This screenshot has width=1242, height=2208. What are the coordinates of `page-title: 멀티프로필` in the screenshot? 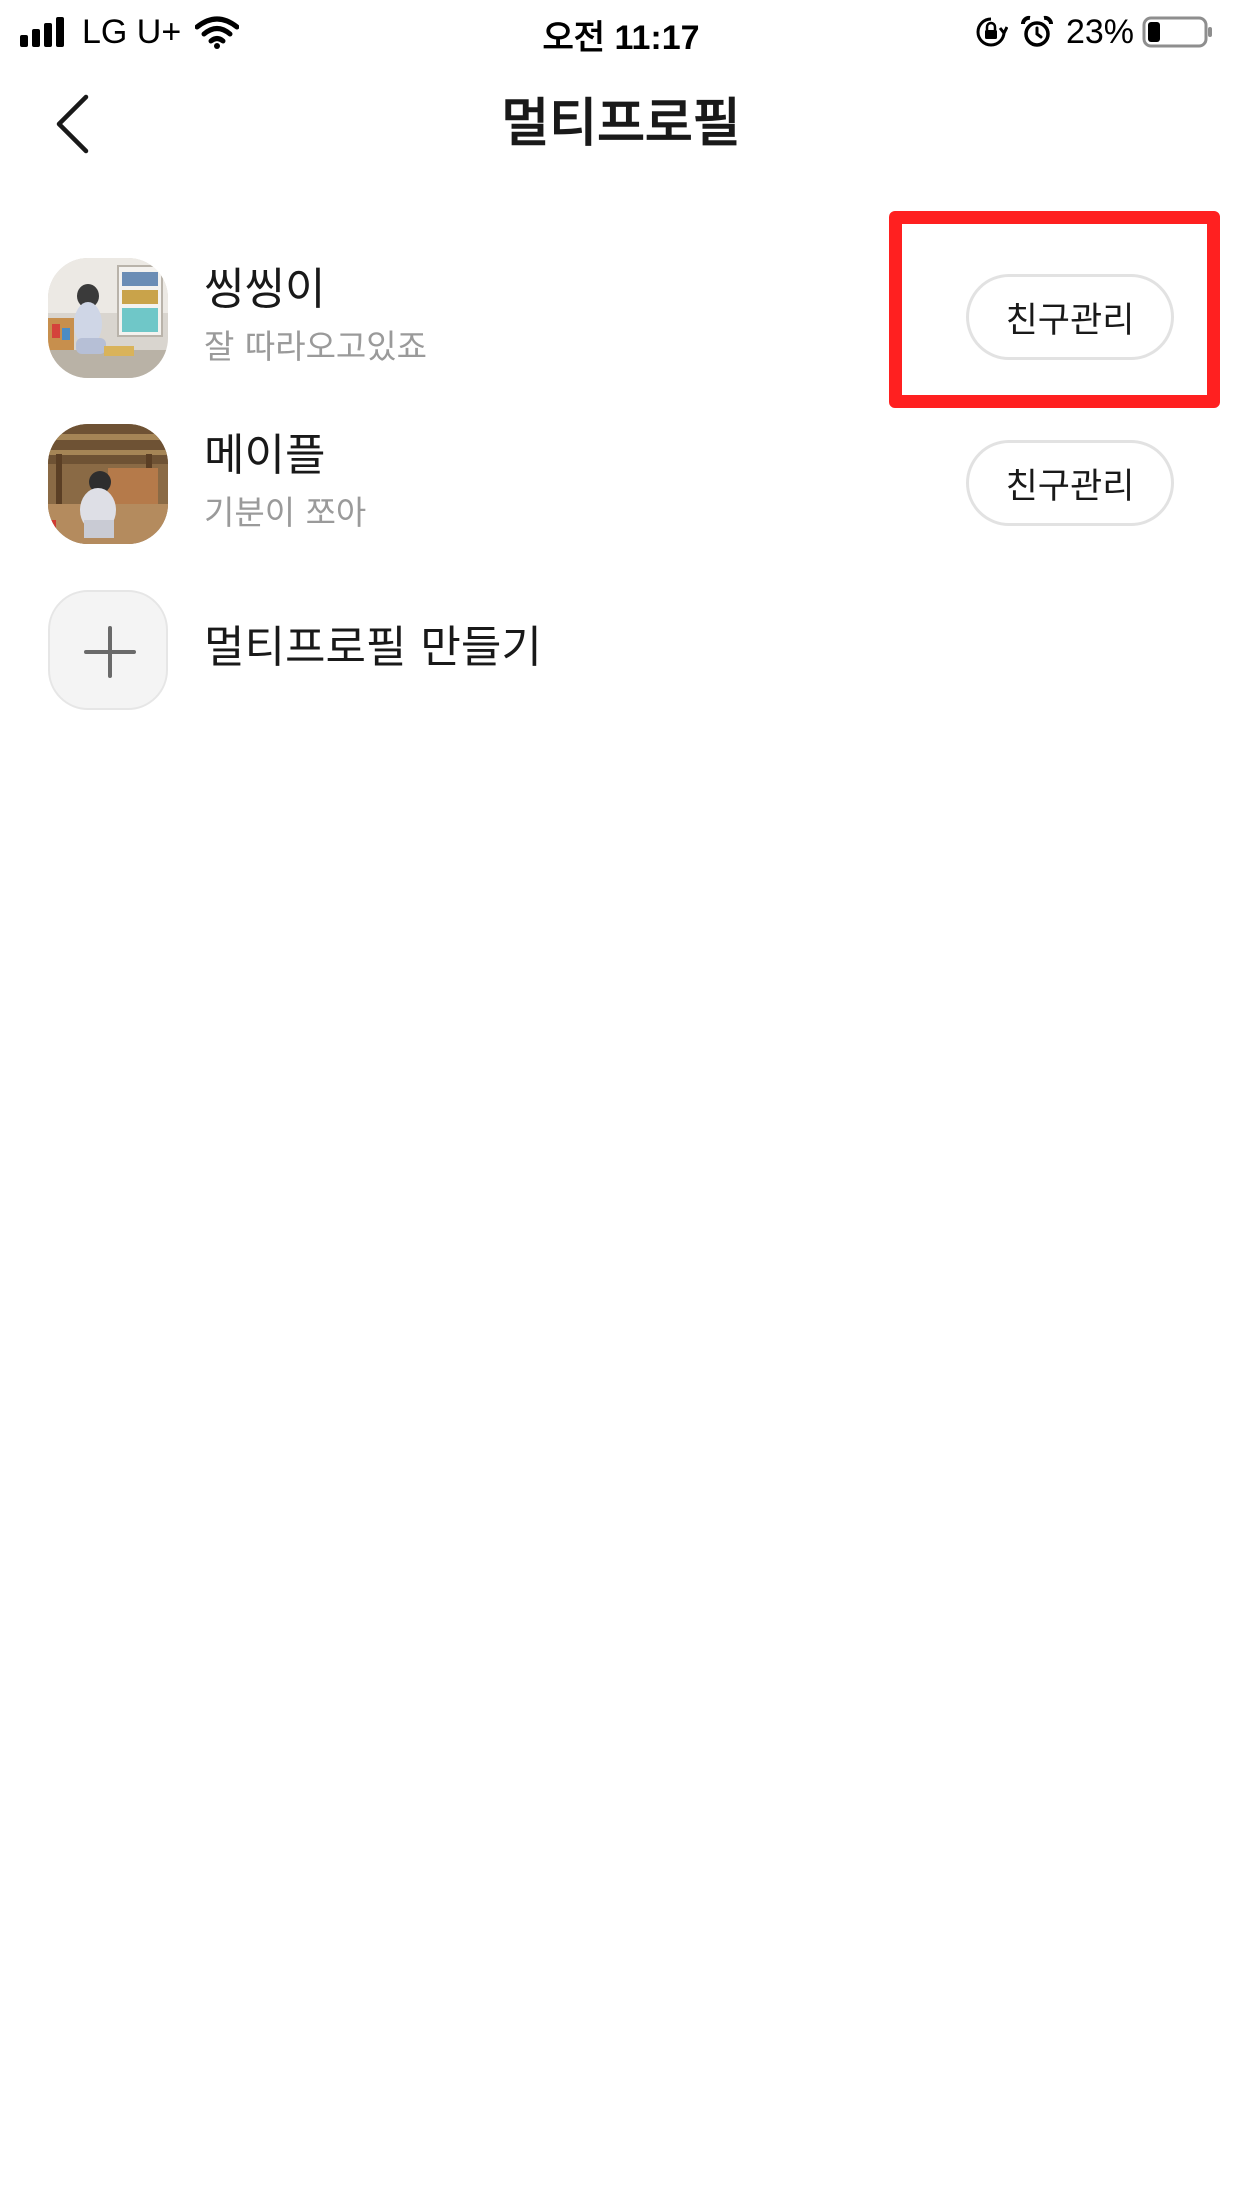 It's located at (621, 124).